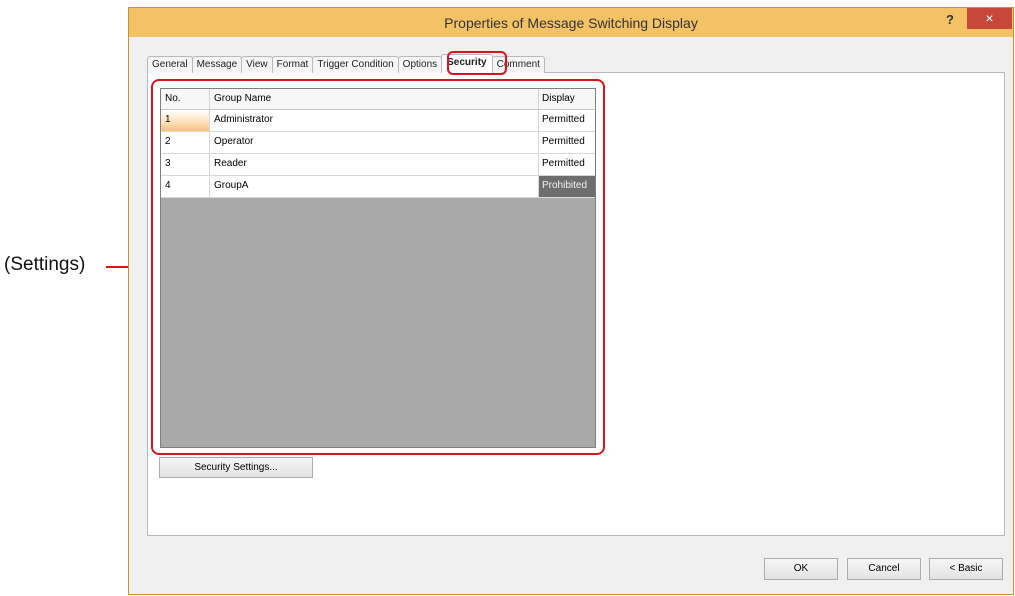  What do you see at coordinates (801, 569) in the screenshot?
I see `ok-button: OK` at bounding box center [801, 569].